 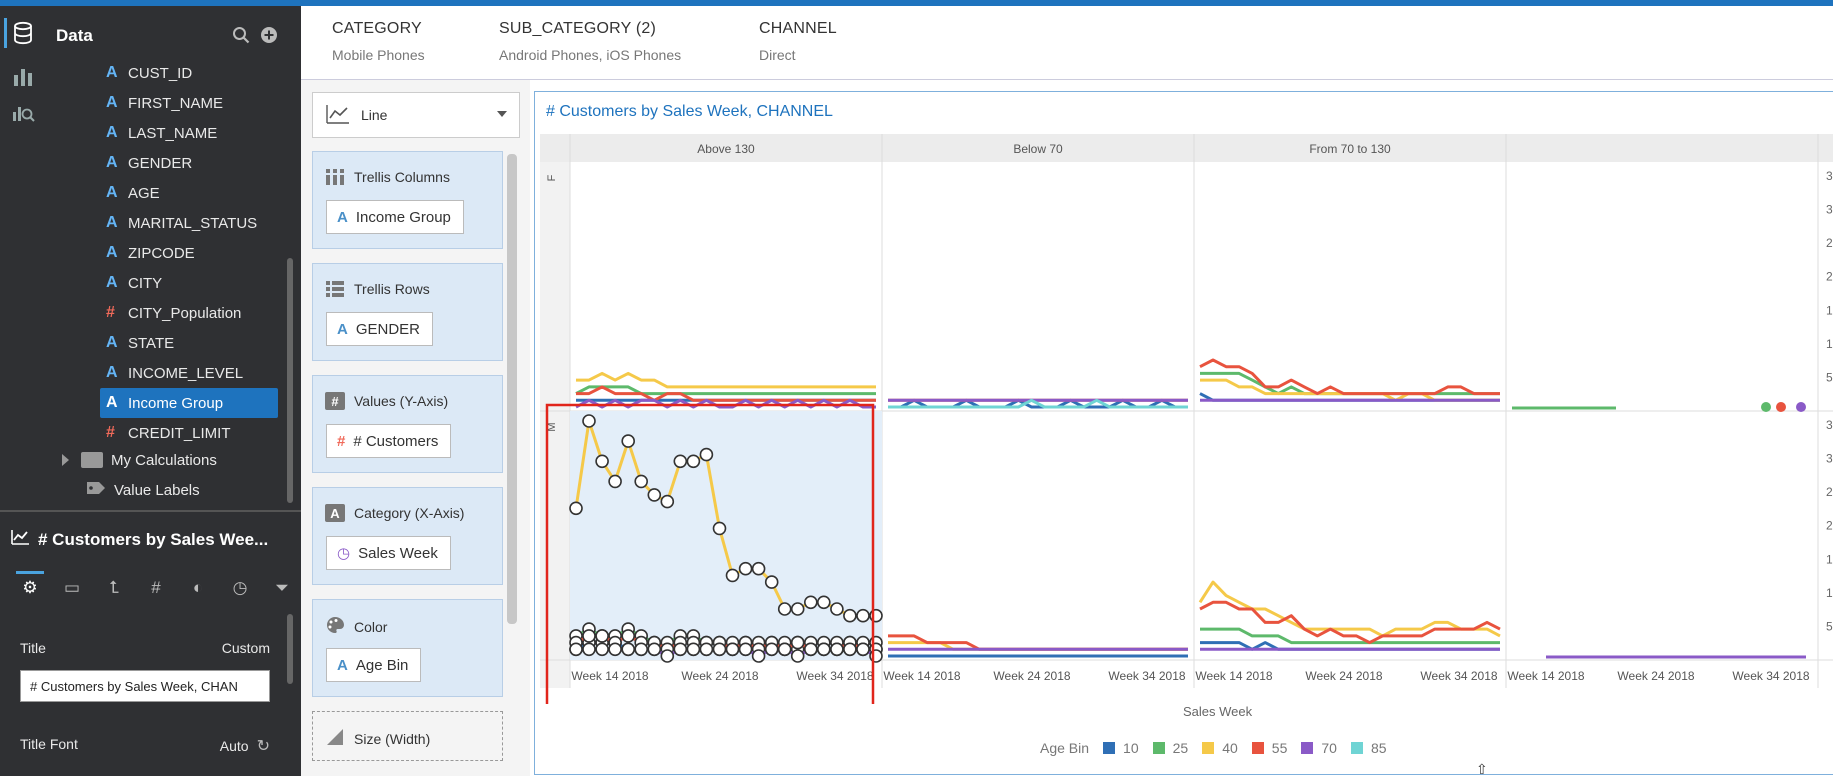 What do you see at coordinates (190, 283) in the screenshot?
I see `data-item-city: A CITY` at bounding box center [190, 283].